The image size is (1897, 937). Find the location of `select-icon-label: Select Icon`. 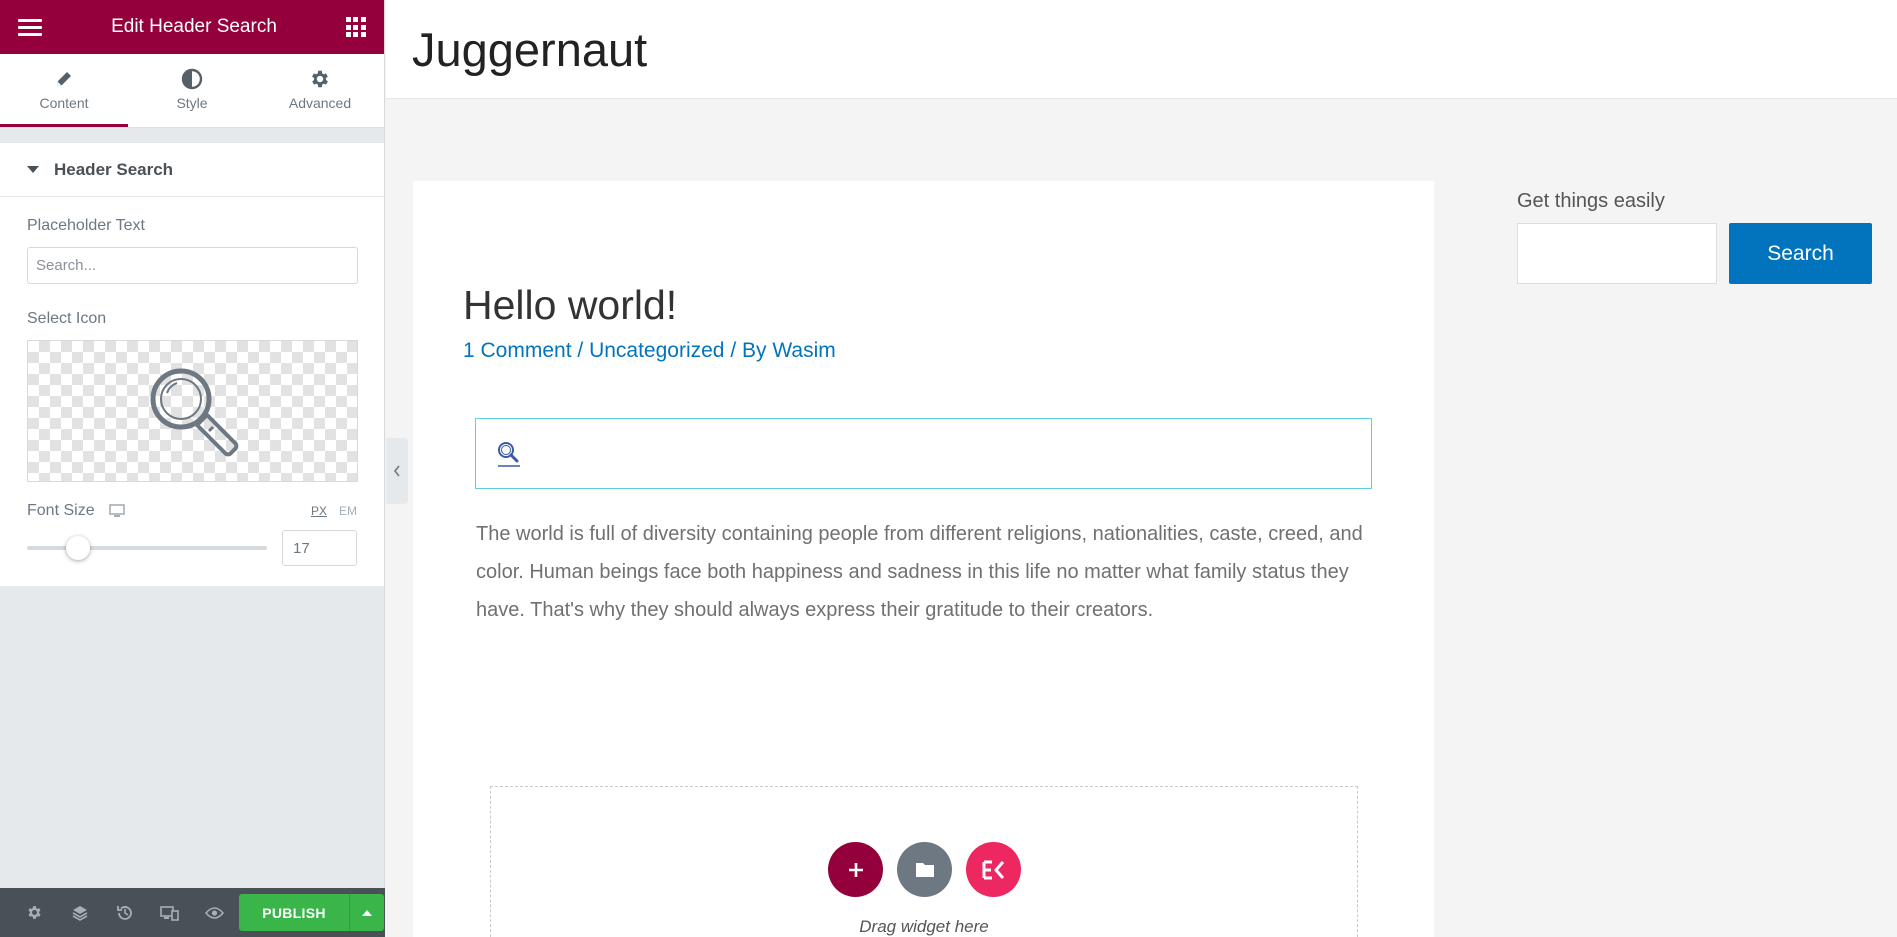

select-icon-label: Select Icon is located at coordinates (67, 318).